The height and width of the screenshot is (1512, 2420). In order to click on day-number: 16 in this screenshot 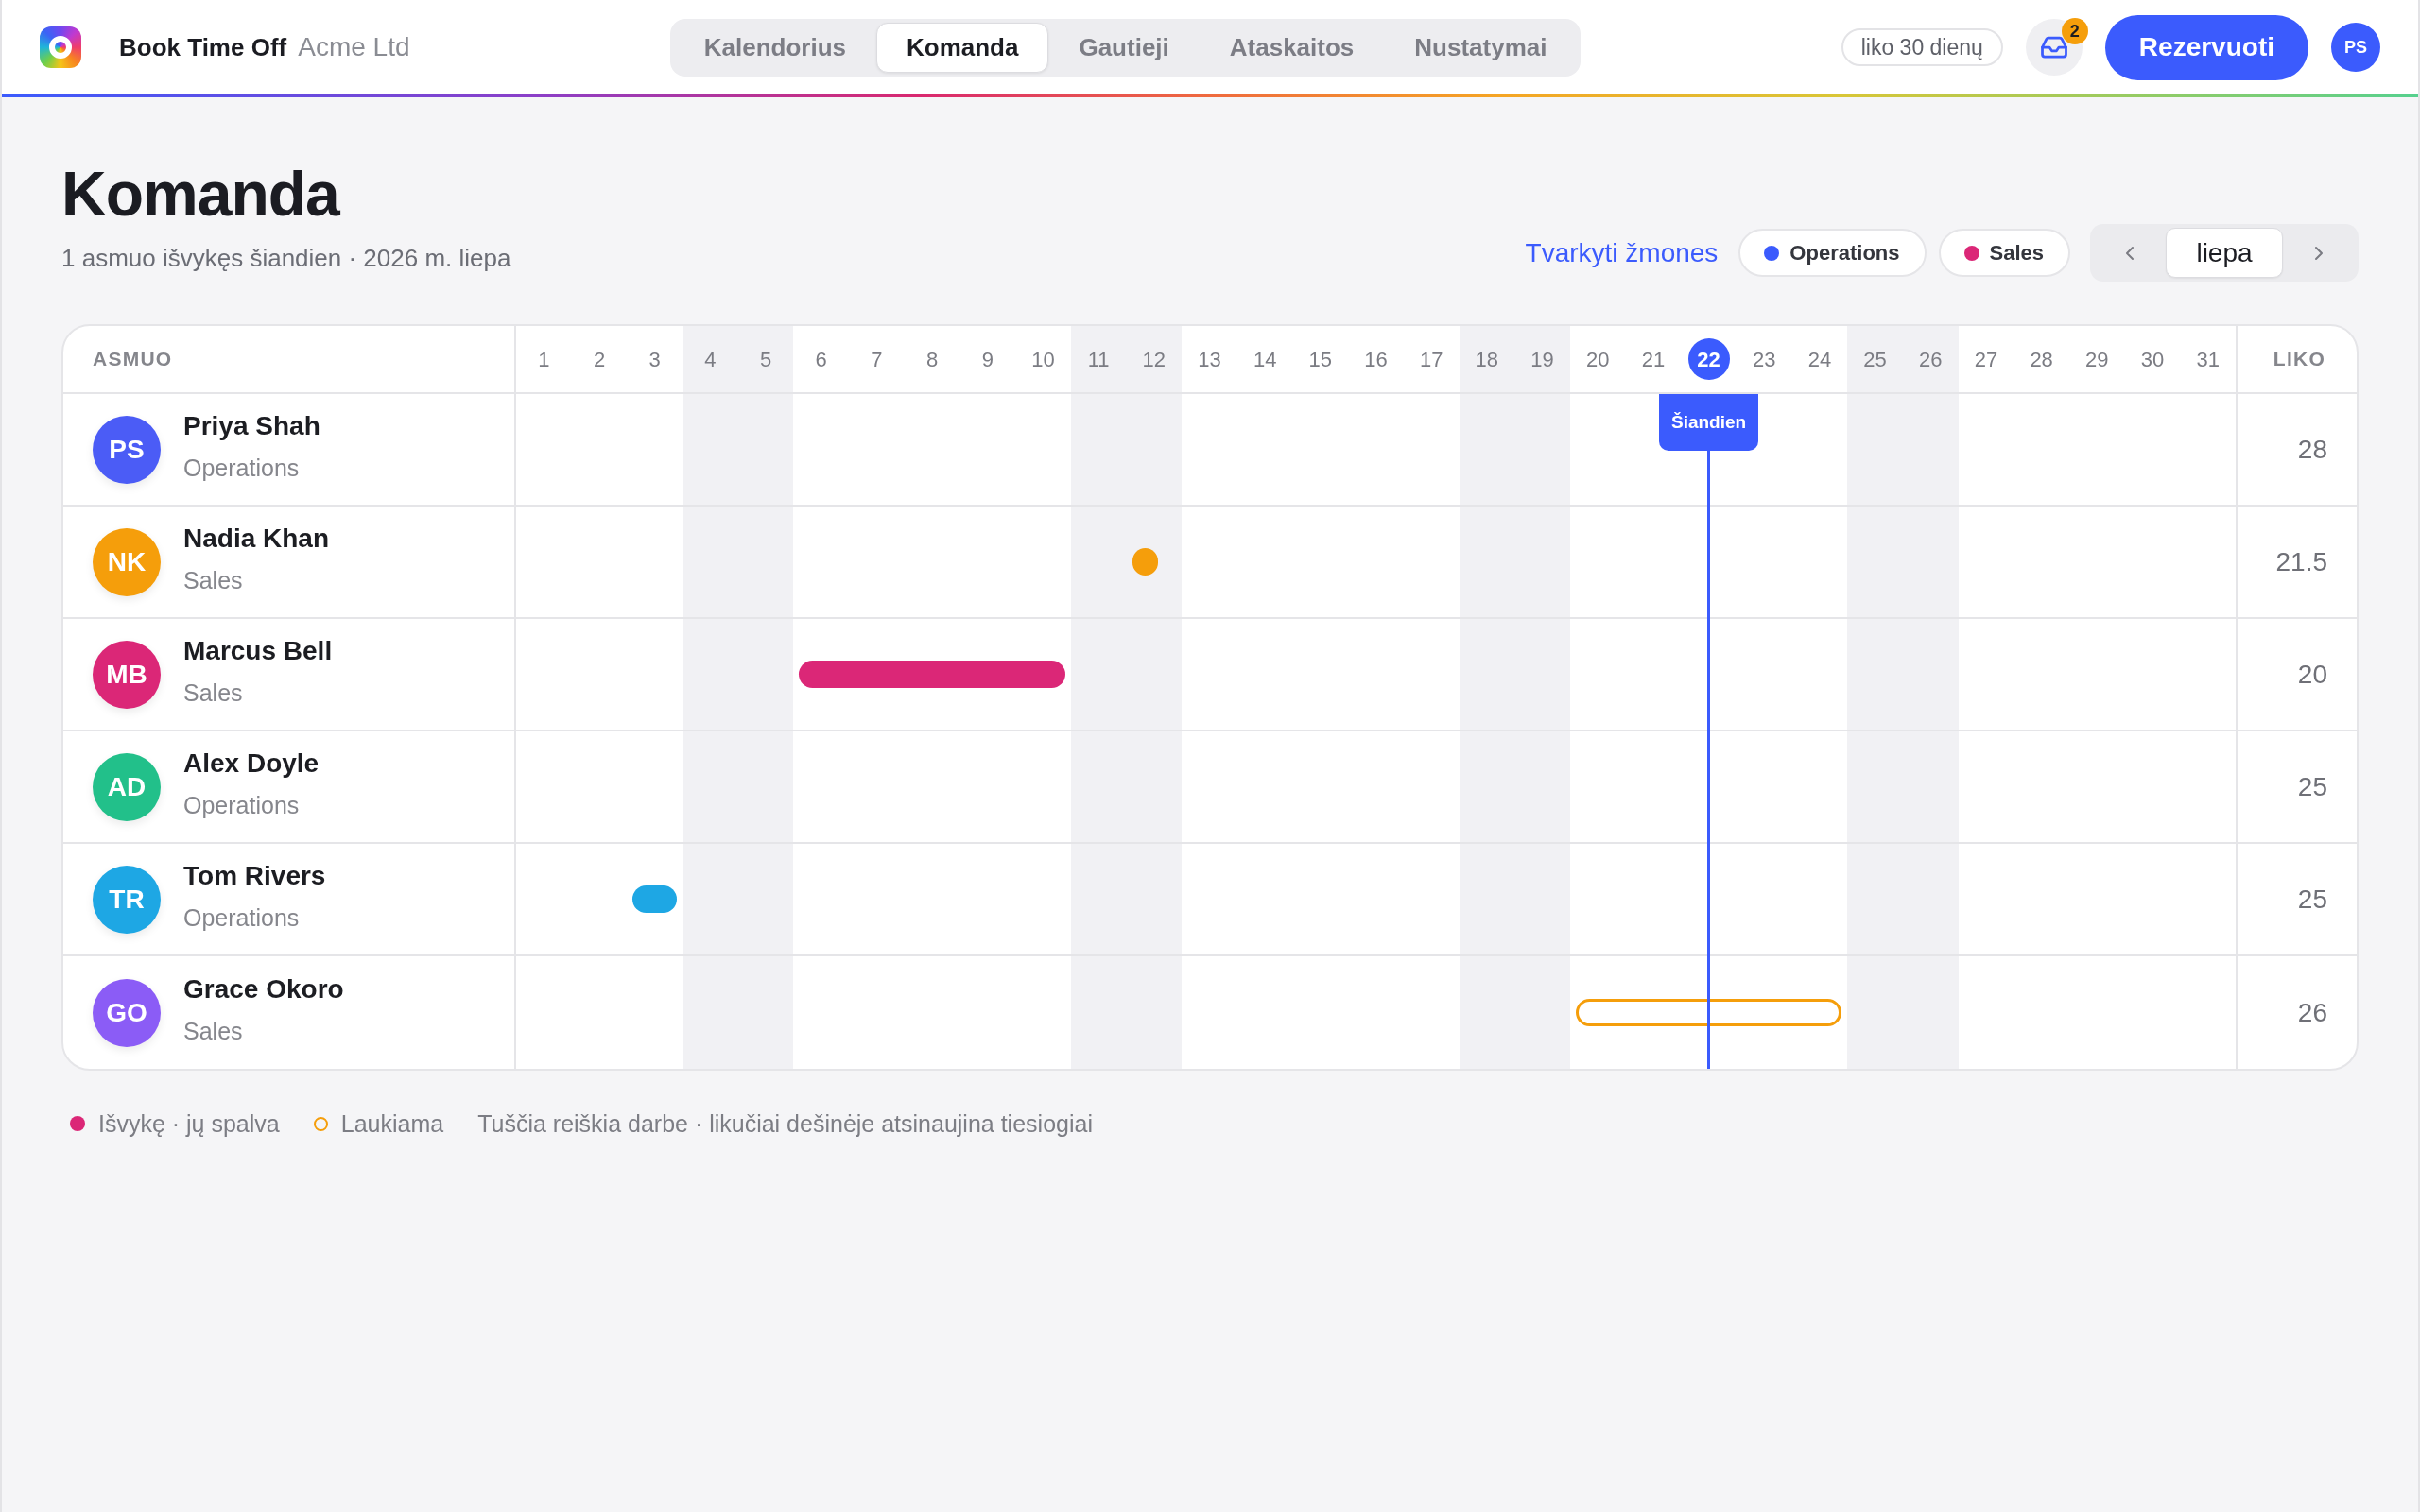, I will do `click(1376, 359)`.